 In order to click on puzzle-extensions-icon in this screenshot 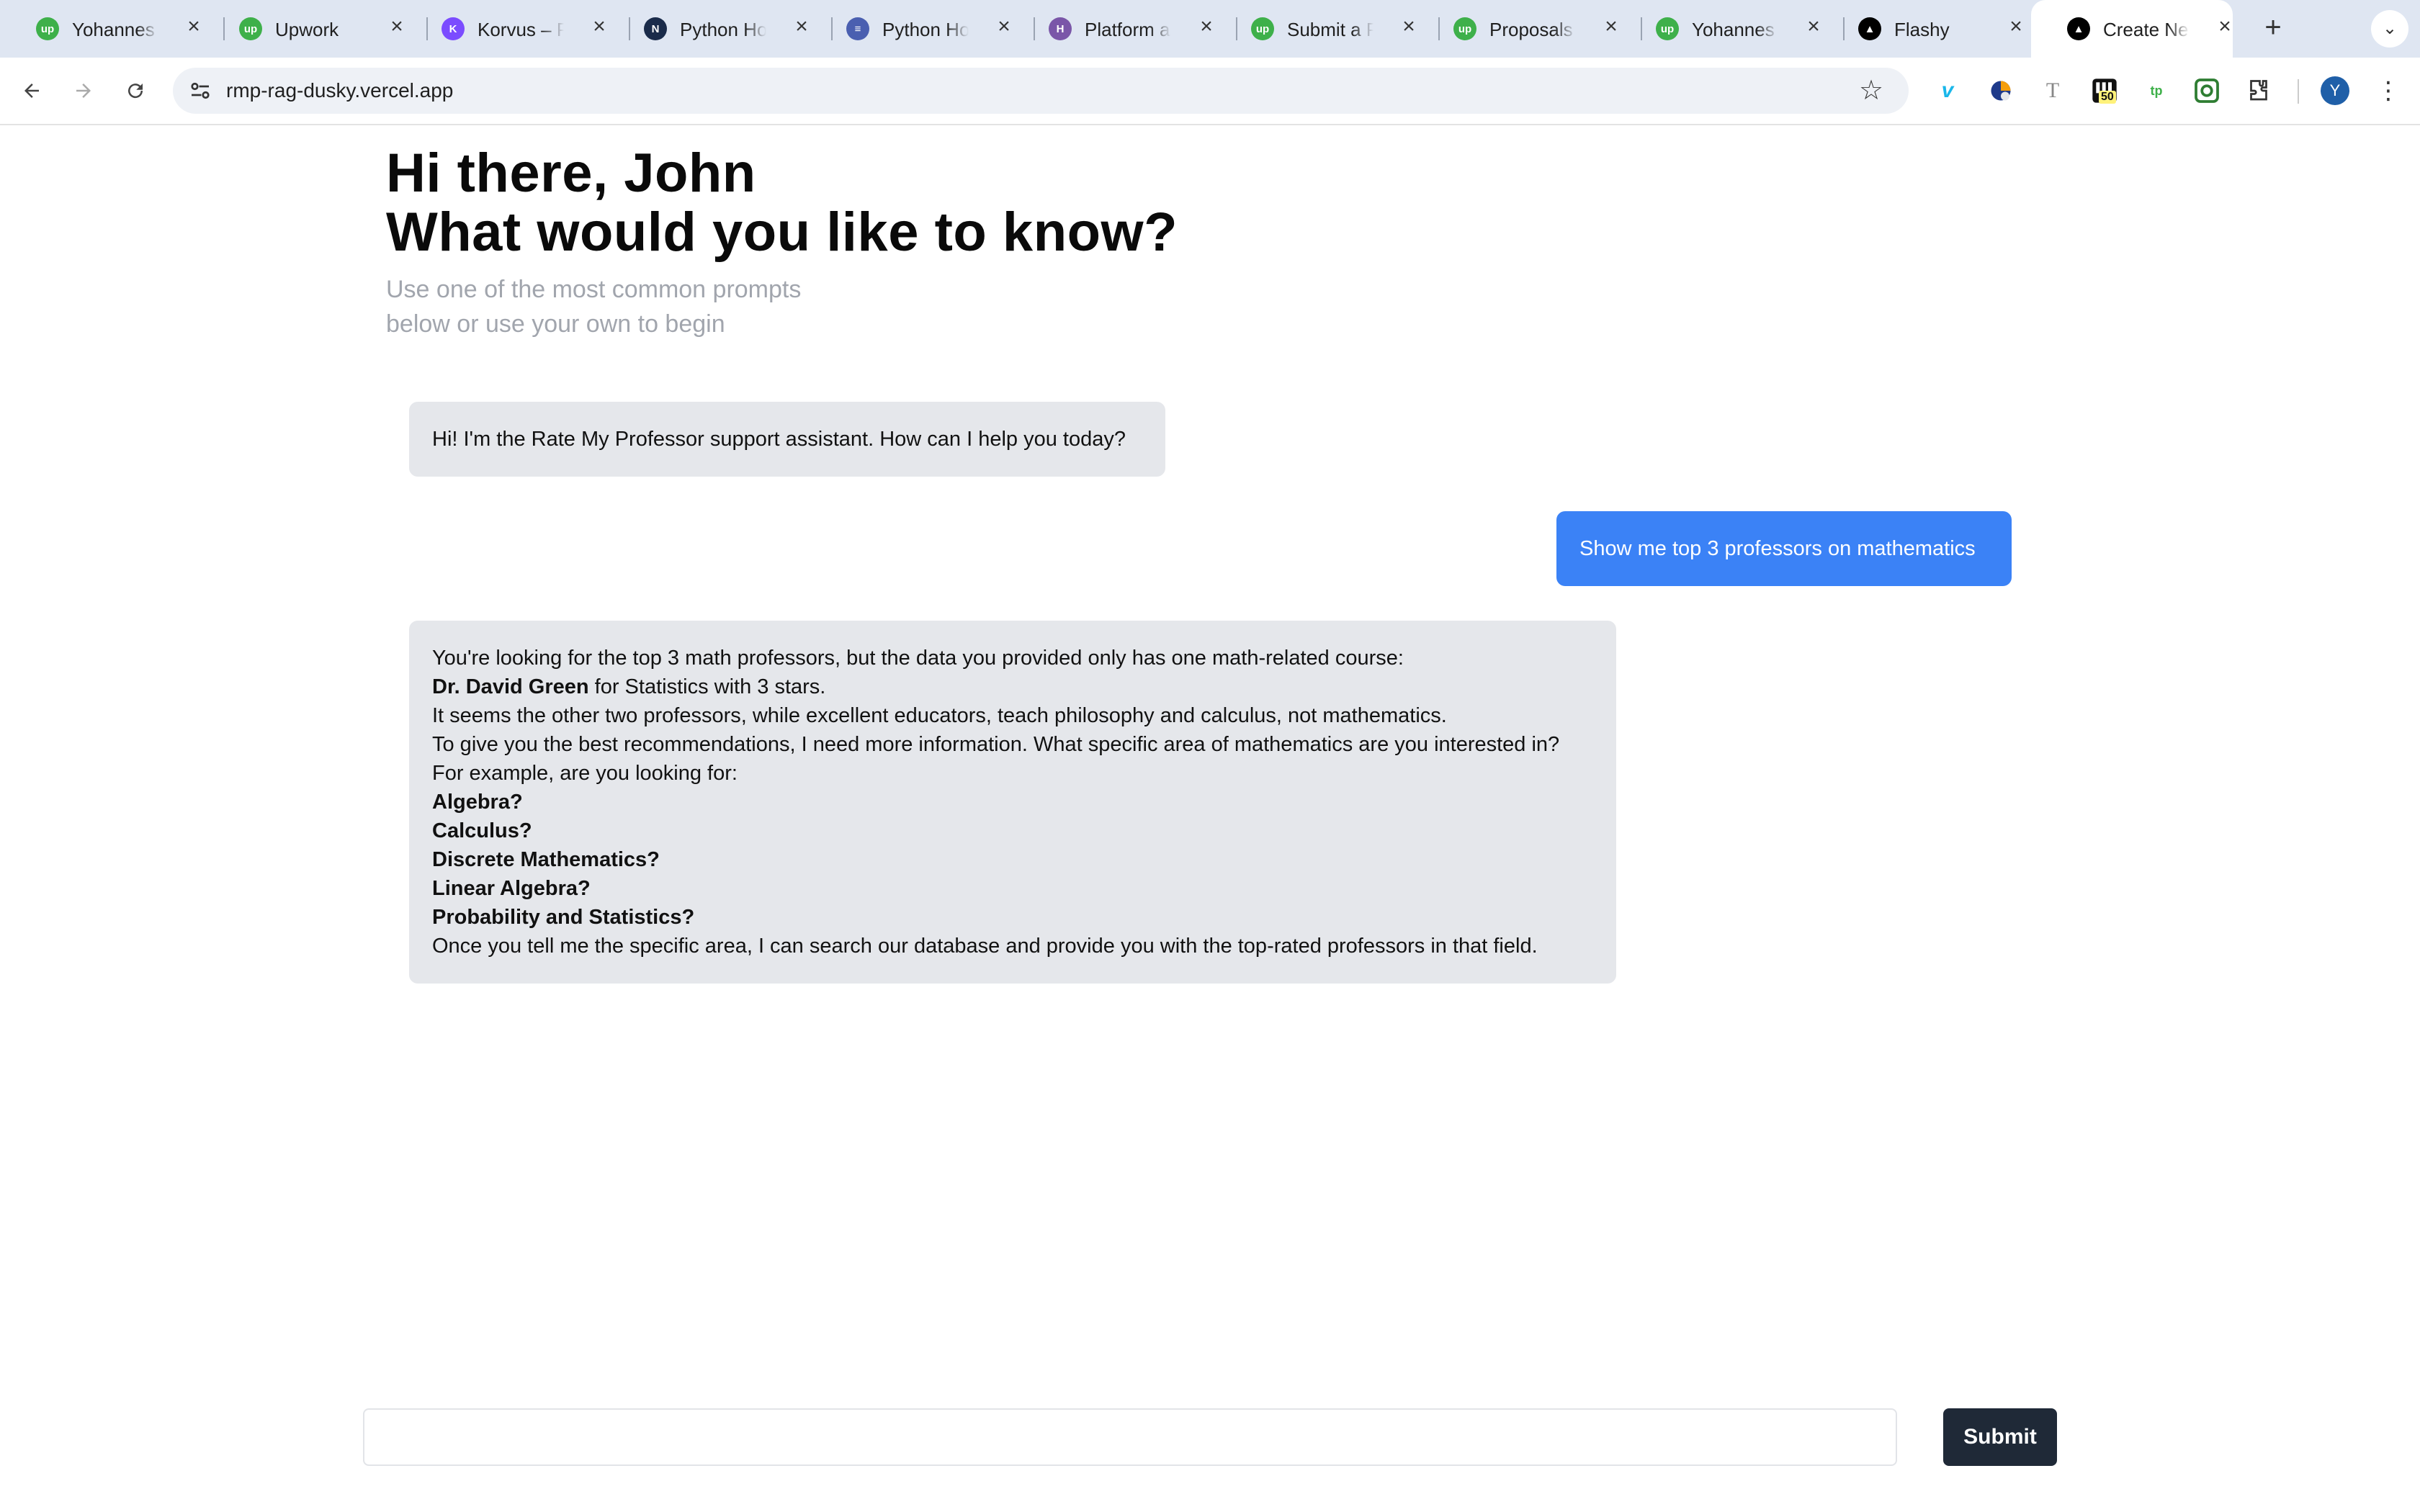, I will do `click(2259, 91)`.